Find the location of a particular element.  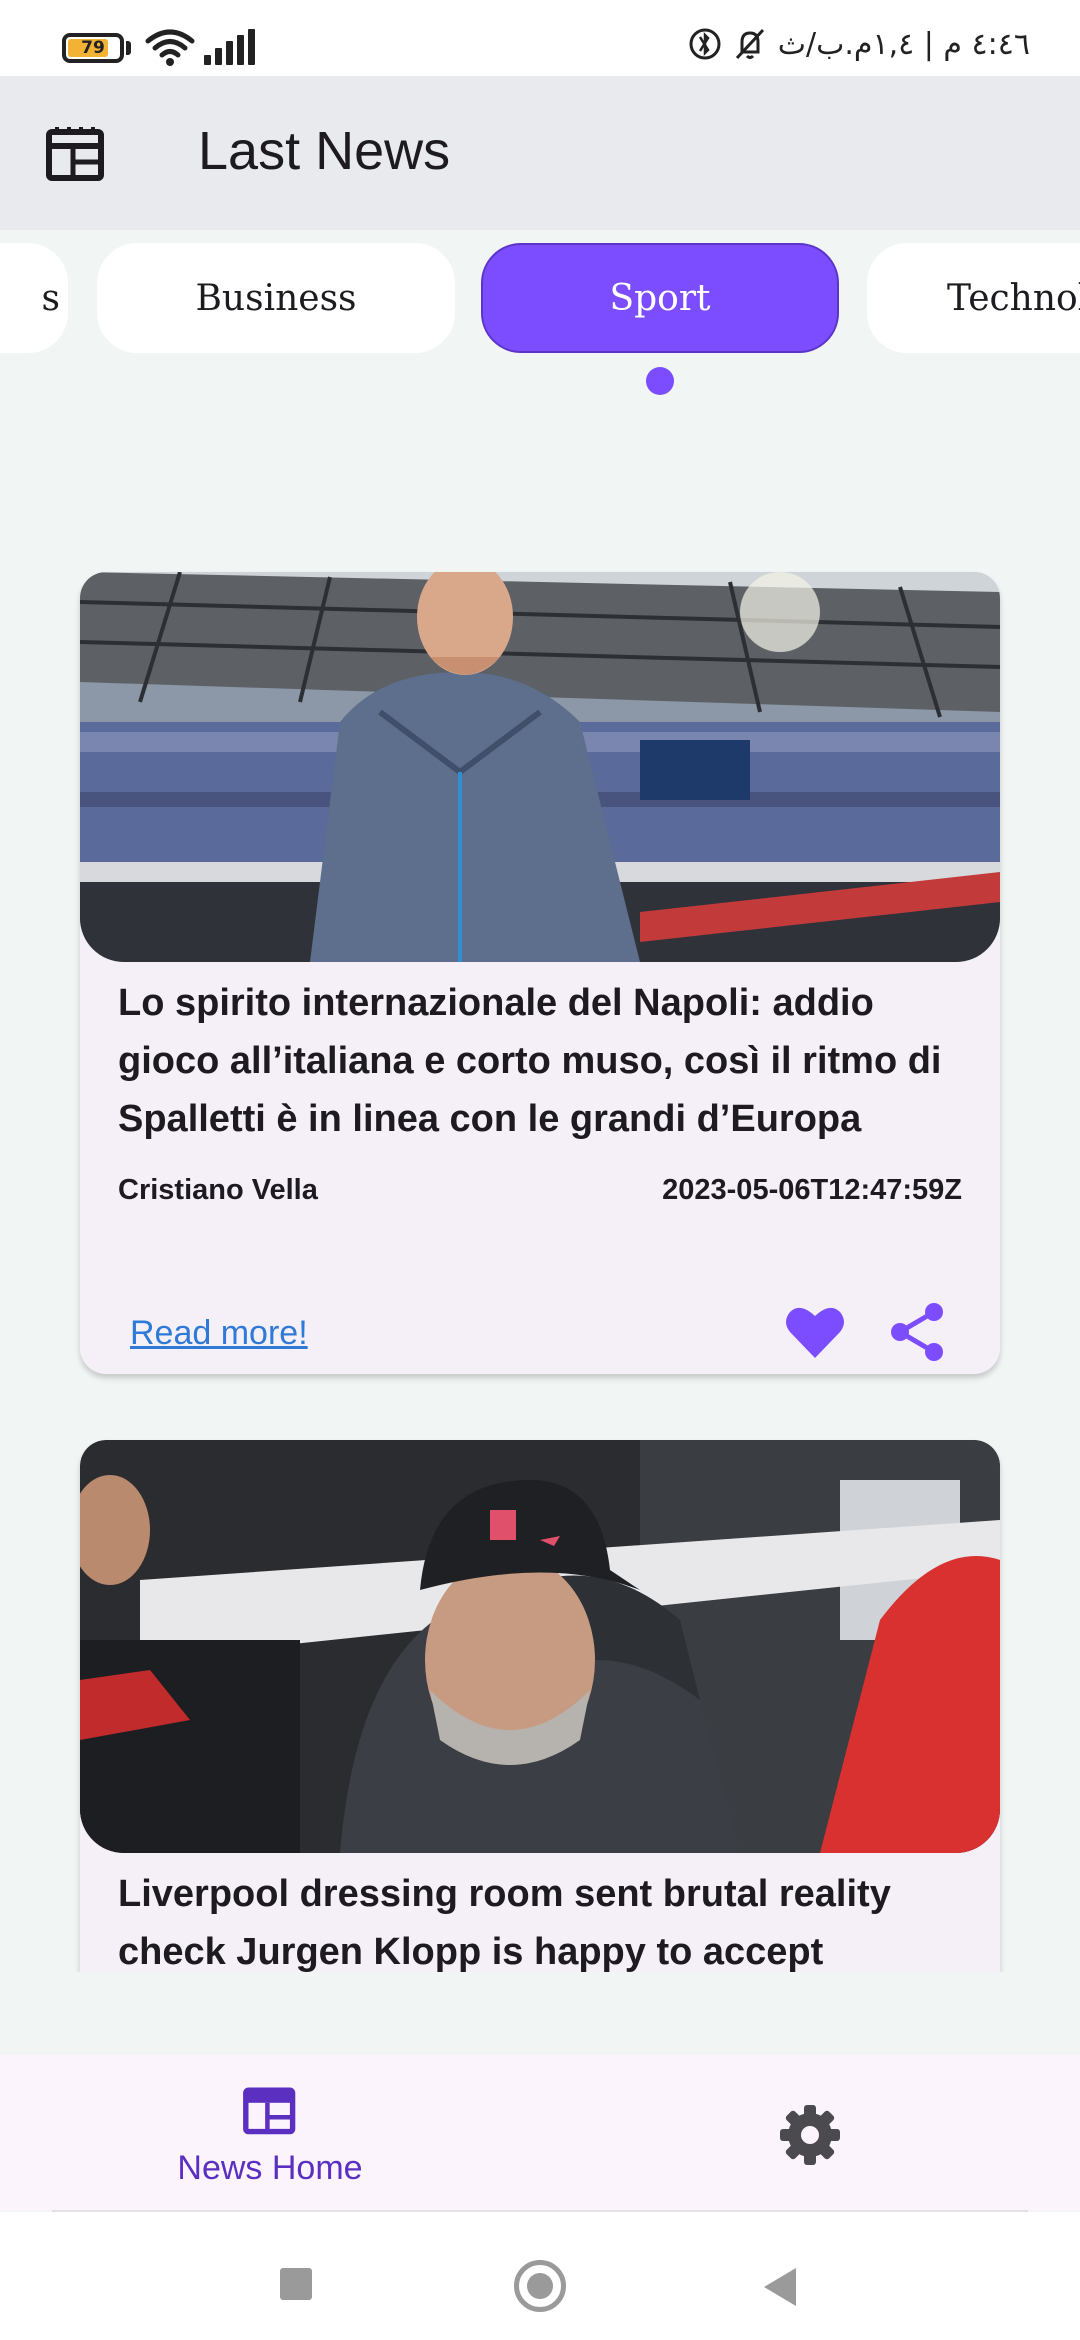

category-chip-sport: Sport is located at coordinates (660, 298).